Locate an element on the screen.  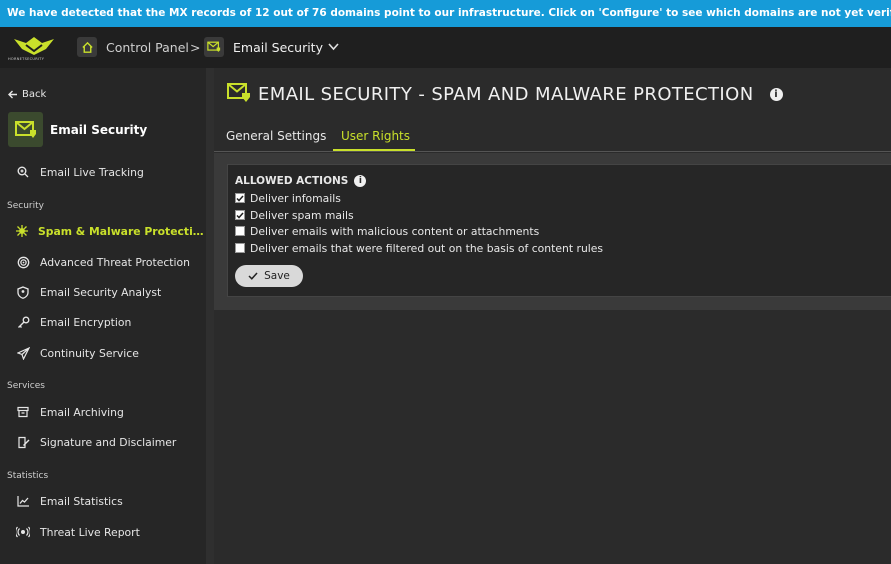
app-title: Email Security is located at coordinates (99, 129).